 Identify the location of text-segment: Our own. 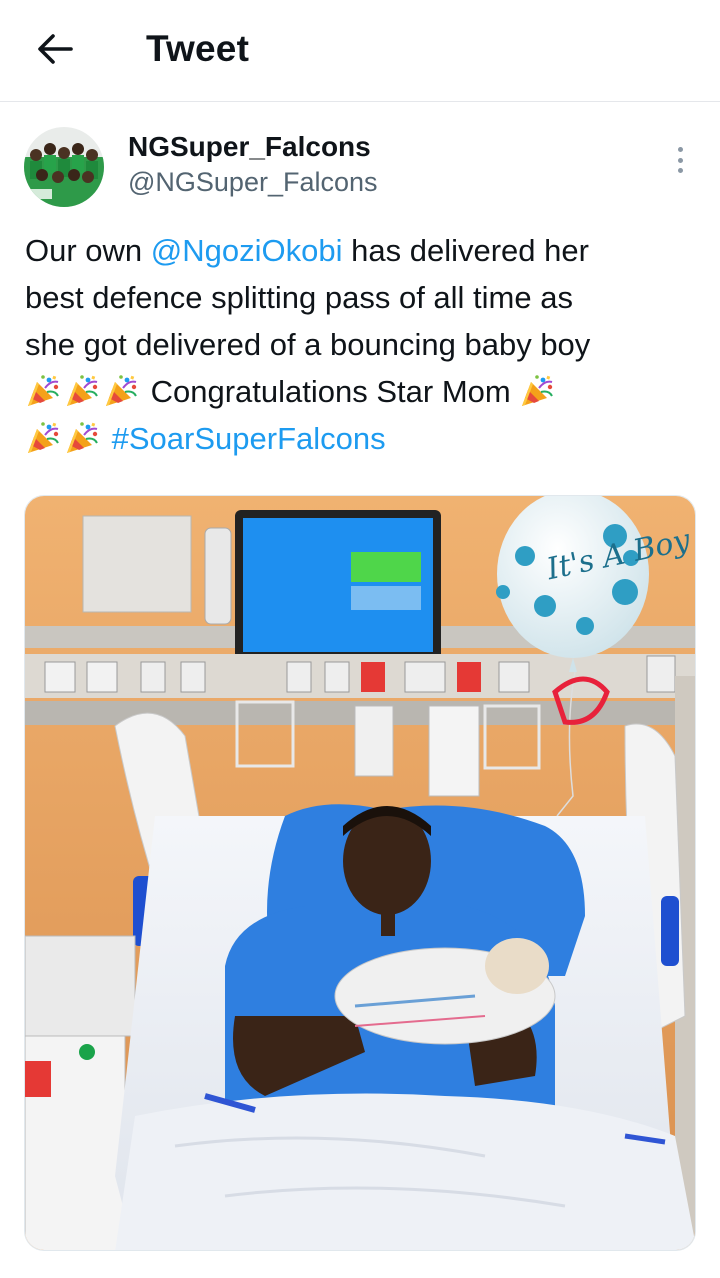
(88, 250).